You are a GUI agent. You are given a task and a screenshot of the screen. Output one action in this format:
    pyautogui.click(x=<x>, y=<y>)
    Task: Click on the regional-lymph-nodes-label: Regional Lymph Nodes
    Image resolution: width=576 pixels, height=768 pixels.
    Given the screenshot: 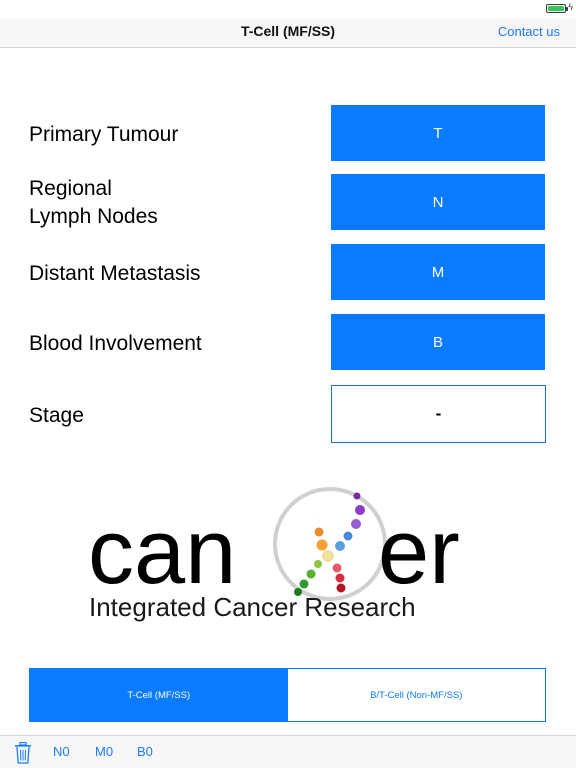 What is the action you would take?
    pyautogui.click(x=93, y=203)
    